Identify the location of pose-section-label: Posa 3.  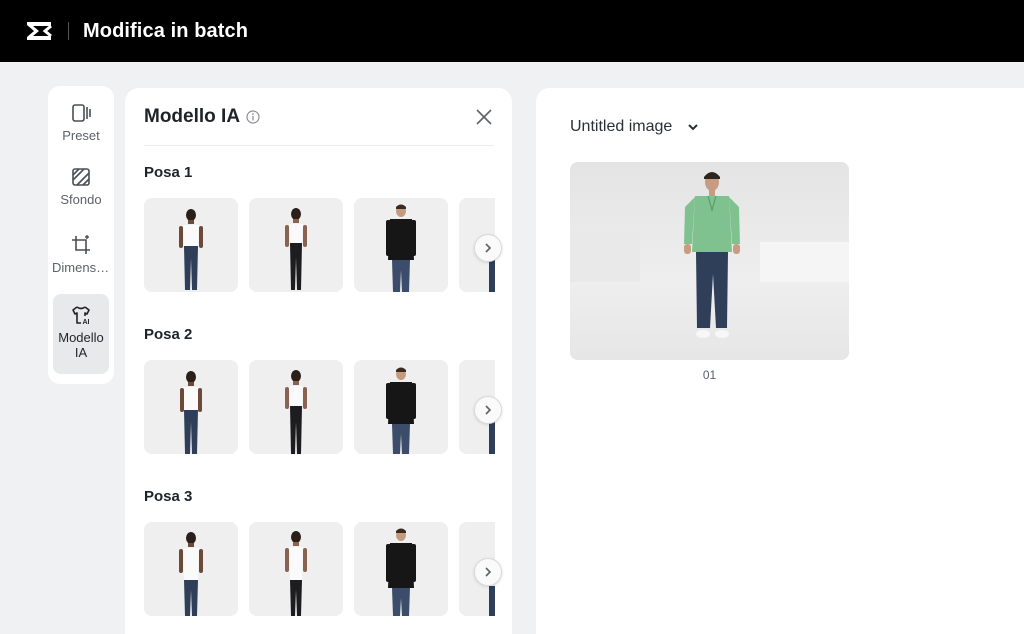
(168, 496).